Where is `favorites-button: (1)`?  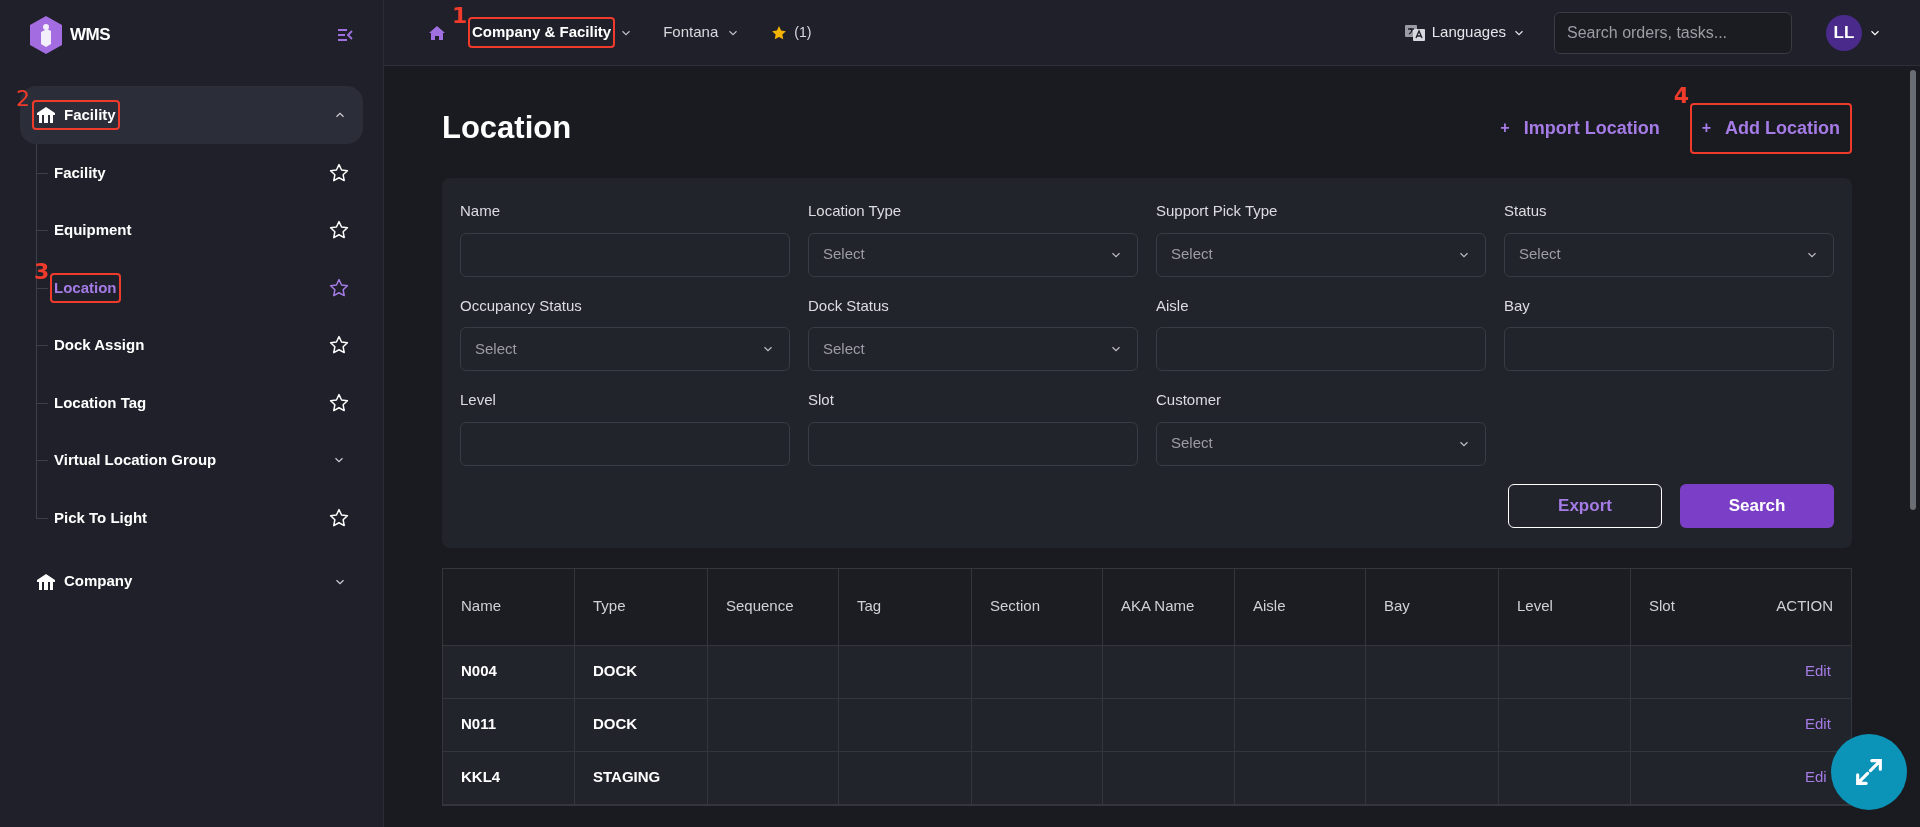 favorites-button: (1) is located at coordinates (791, 32).